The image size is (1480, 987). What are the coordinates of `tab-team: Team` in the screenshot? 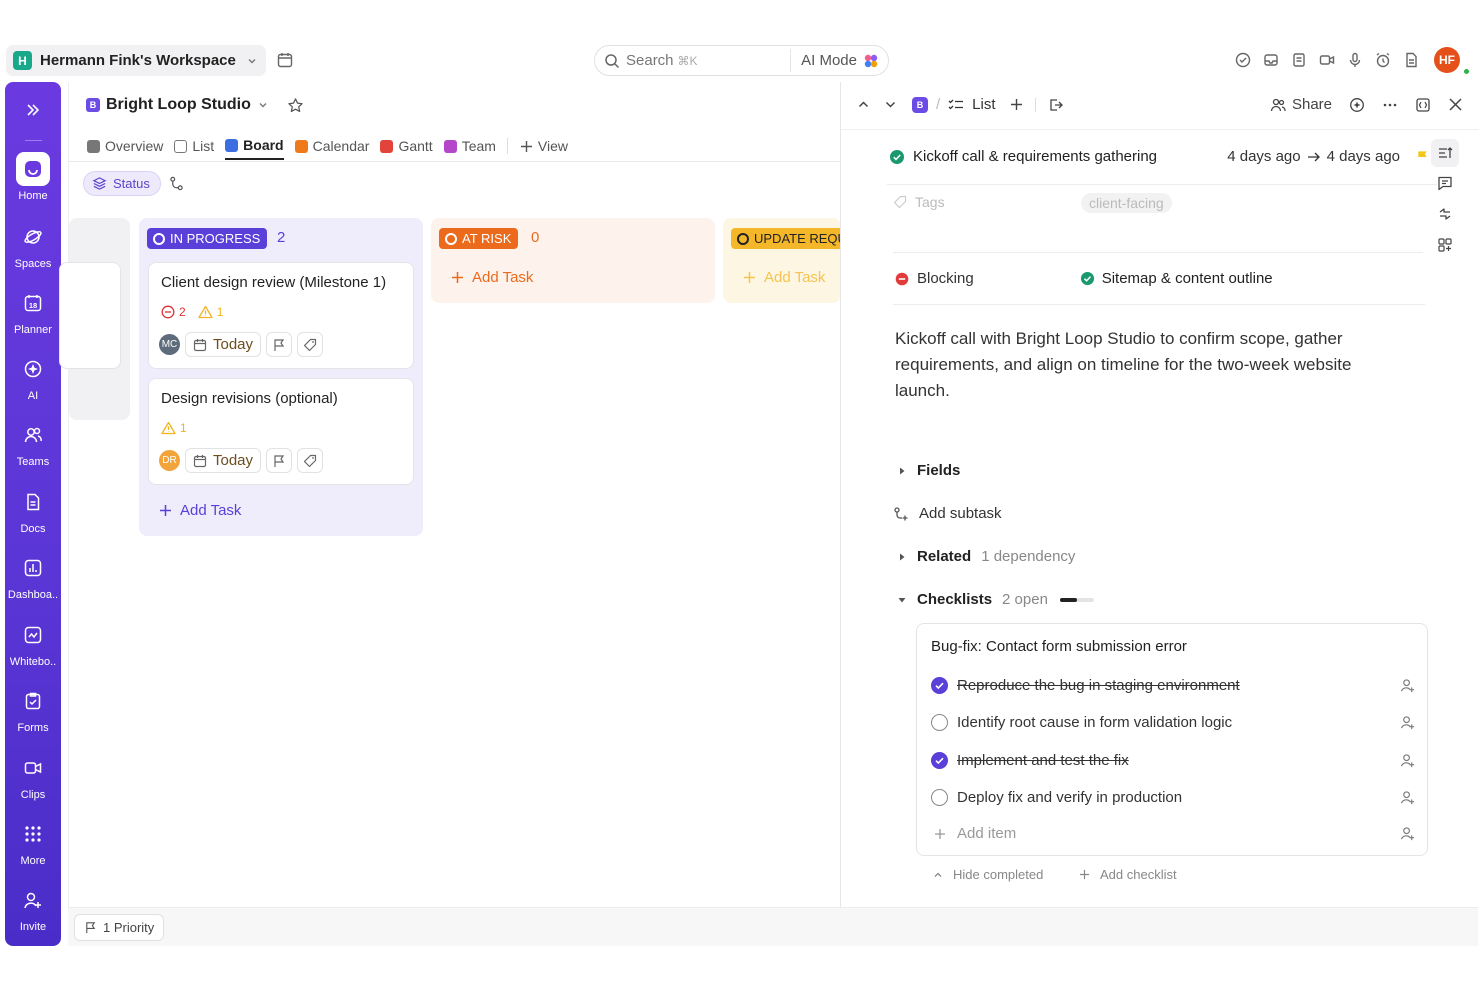 It's located at (469, 146).